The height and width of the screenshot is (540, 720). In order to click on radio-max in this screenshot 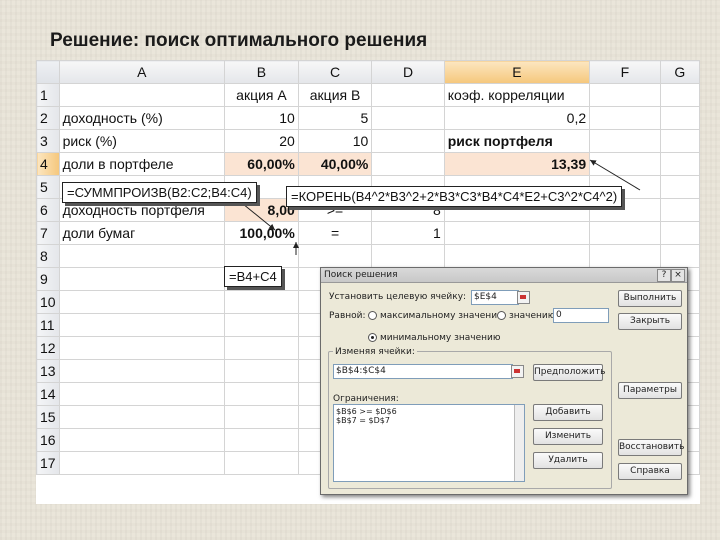, I will do `click(372, 315)`.